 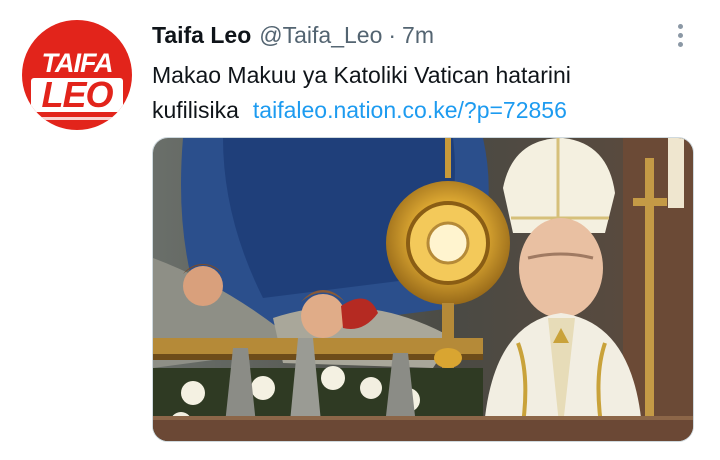 I want to click on tweet-timestamp: 7m, so click(x=418, y=35).